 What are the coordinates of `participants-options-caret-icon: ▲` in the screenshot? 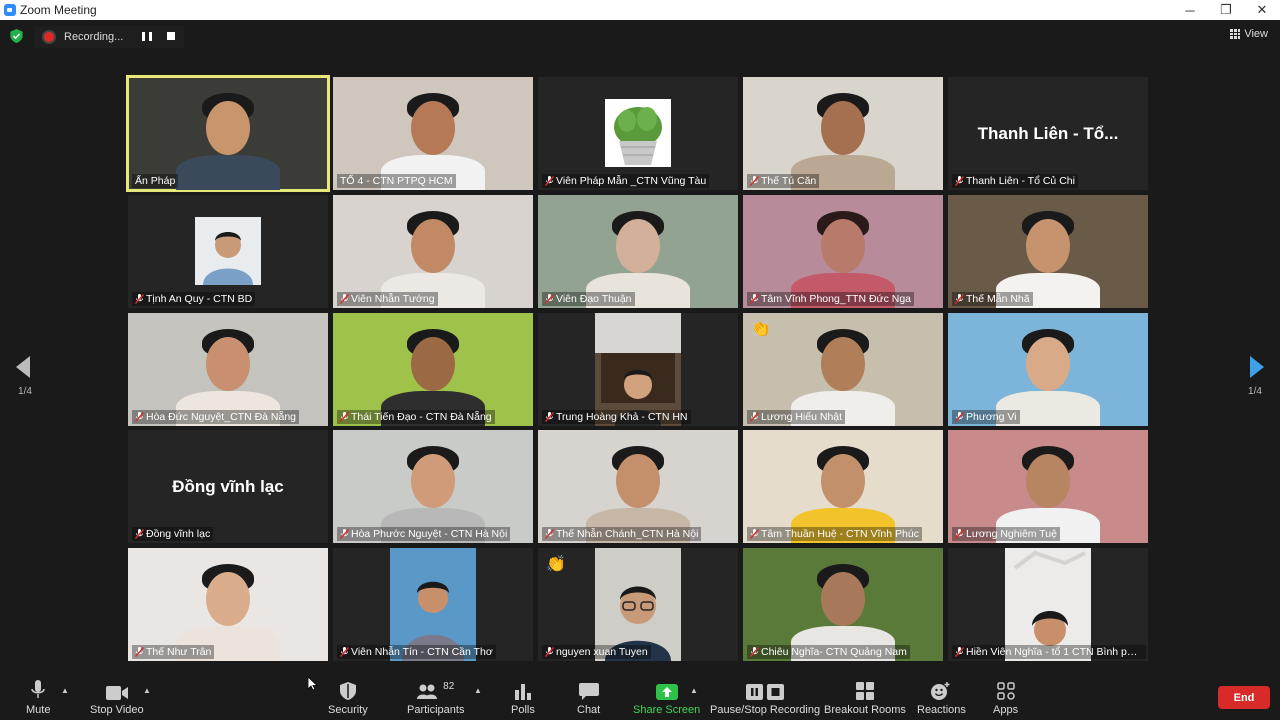 It's located at (478, 690).